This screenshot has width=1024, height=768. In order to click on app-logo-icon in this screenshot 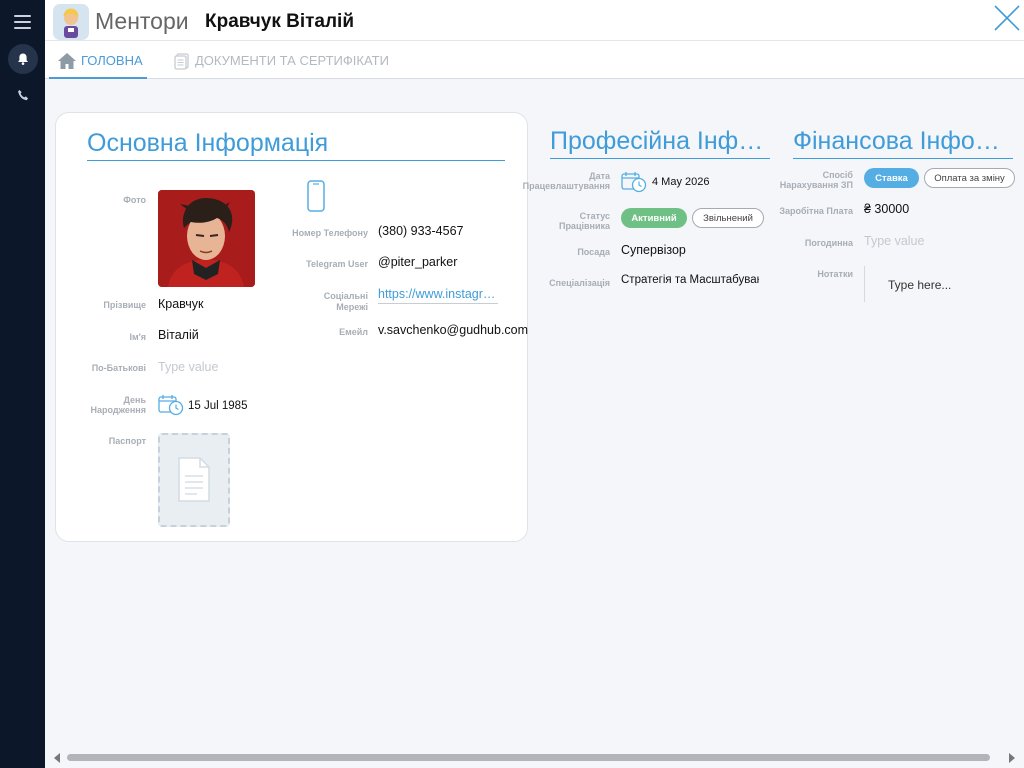, I will do `click(71, 22)`.